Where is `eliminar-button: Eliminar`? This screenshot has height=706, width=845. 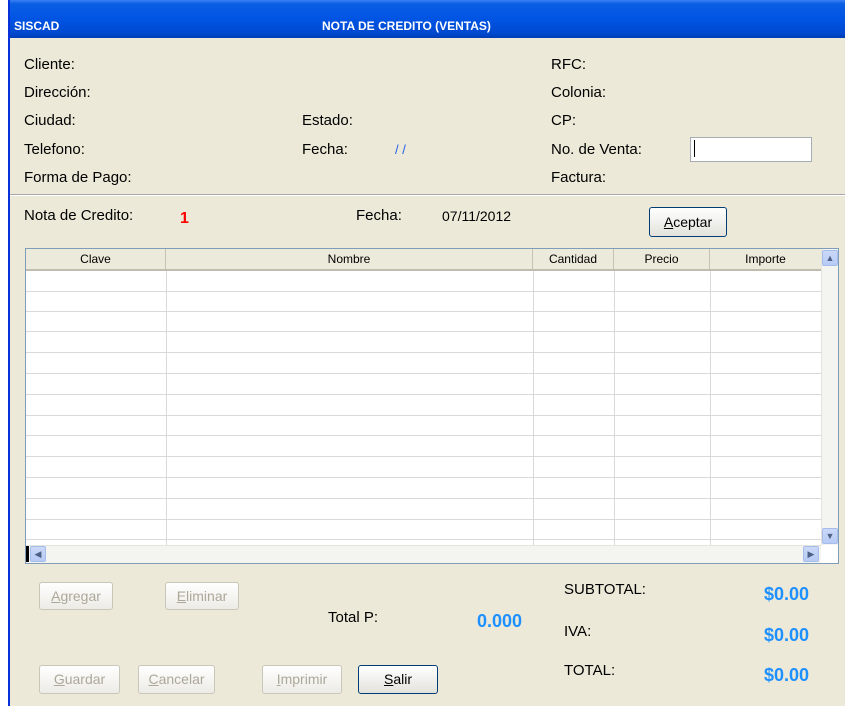 eliminar-button: Eliminar is located at coordinates (202, 596).